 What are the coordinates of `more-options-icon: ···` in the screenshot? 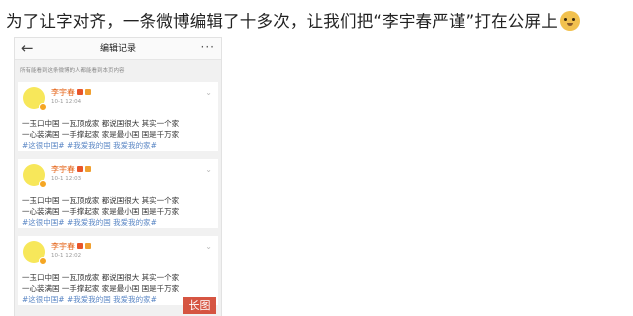 It's located at (208, 47).